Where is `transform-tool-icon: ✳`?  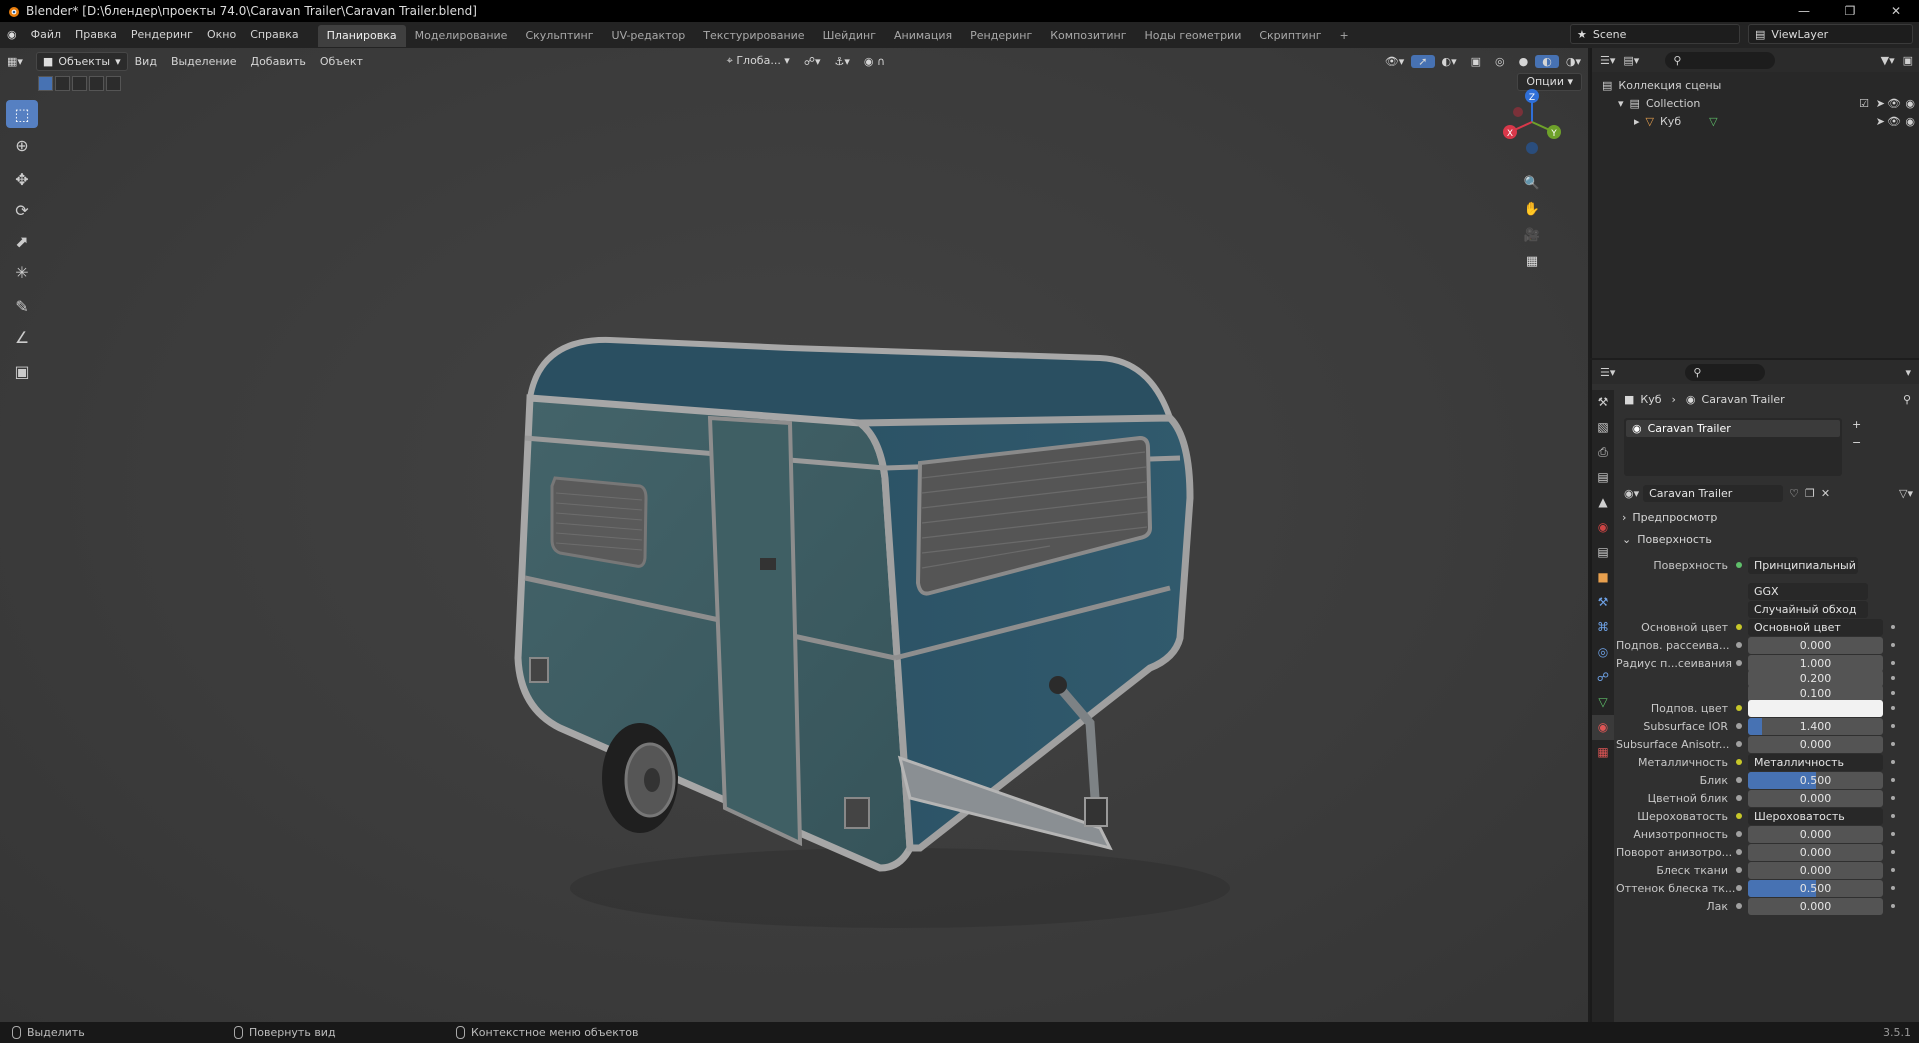 transform-tool-icon: ✳ is located at coordinates (22, 272).